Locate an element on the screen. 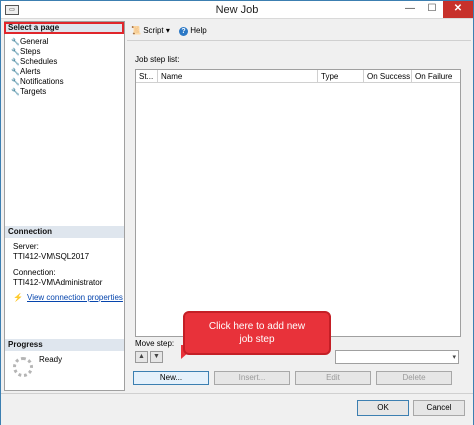 The image size is (474, 425). close-button: ✕ is located at coordinates (458, 9).